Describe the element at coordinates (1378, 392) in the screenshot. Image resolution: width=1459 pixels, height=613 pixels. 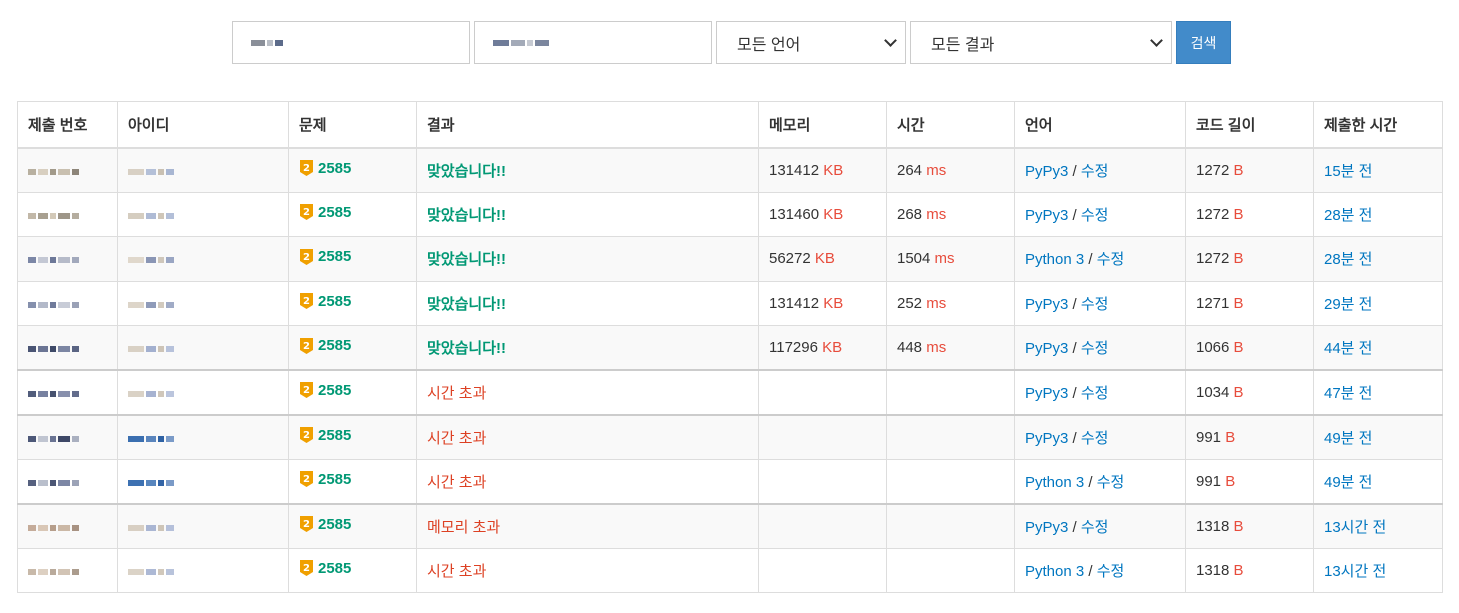
I see `submitted-time-cell: 47분 전` at that location.